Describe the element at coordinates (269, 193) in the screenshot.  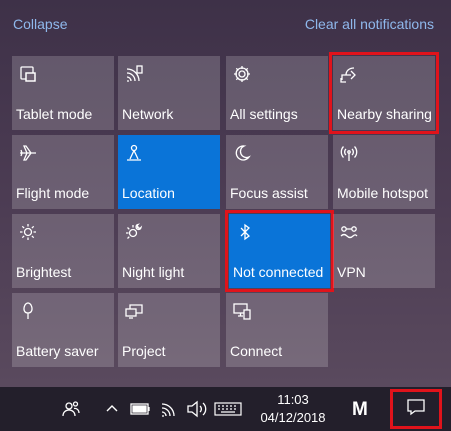
I see `tile-label: Focus assist` at that location.